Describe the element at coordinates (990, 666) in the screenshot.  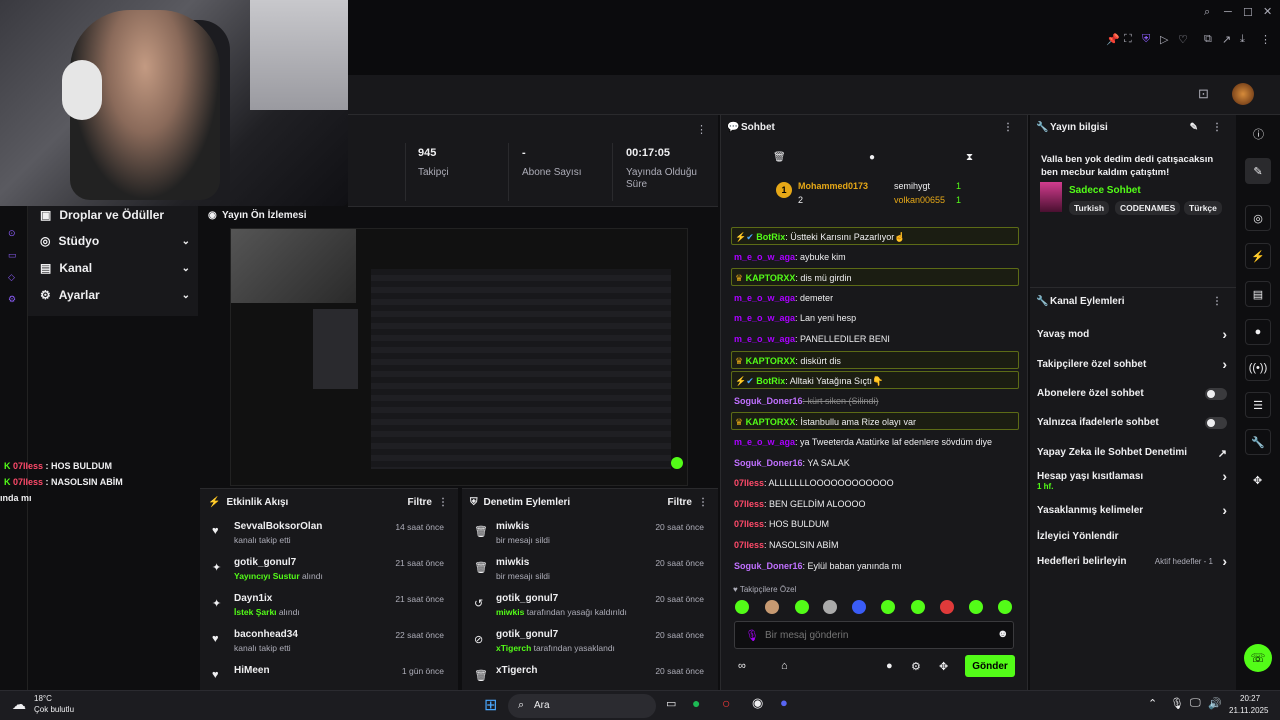
I see `send-button: Gönder` at that location.